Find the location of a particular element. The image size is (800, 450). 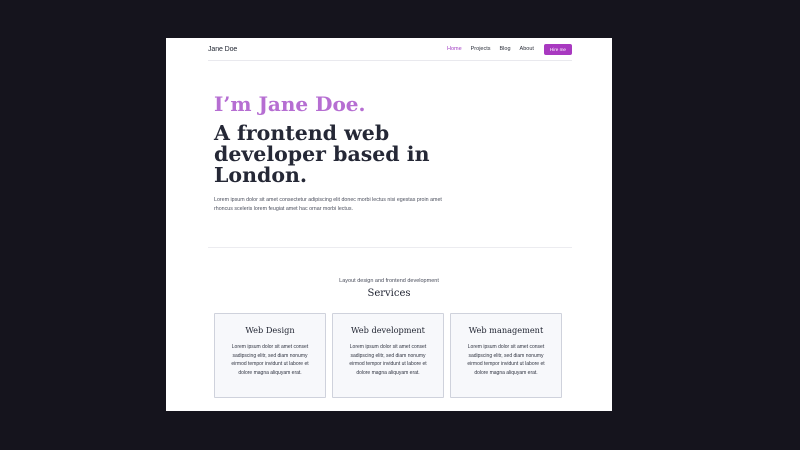

hero-greeting: I’m Jane Doe. is located at coordinates (290, 104).